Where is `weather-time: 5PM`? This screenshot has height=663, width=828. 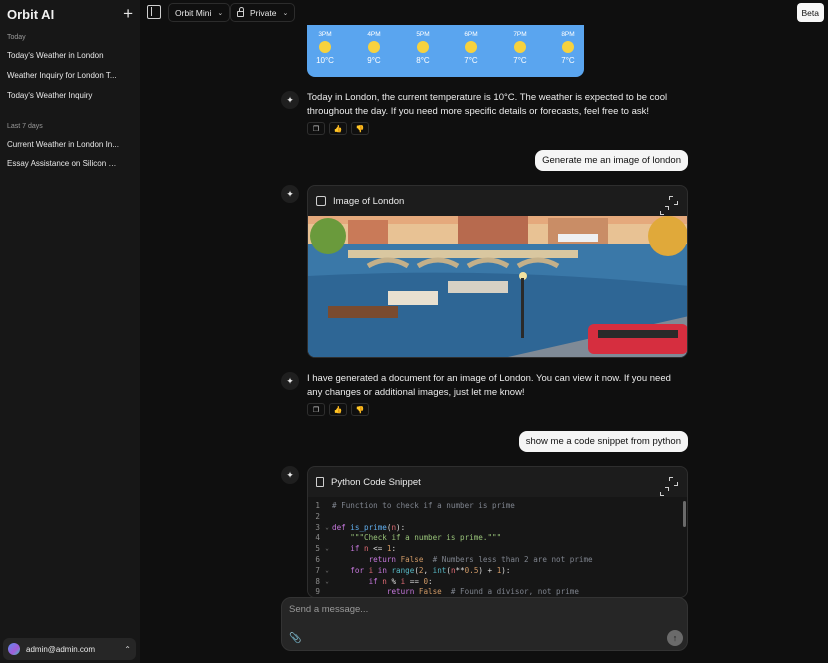 weather-time: 5PM is located at coordinates (423, 34).